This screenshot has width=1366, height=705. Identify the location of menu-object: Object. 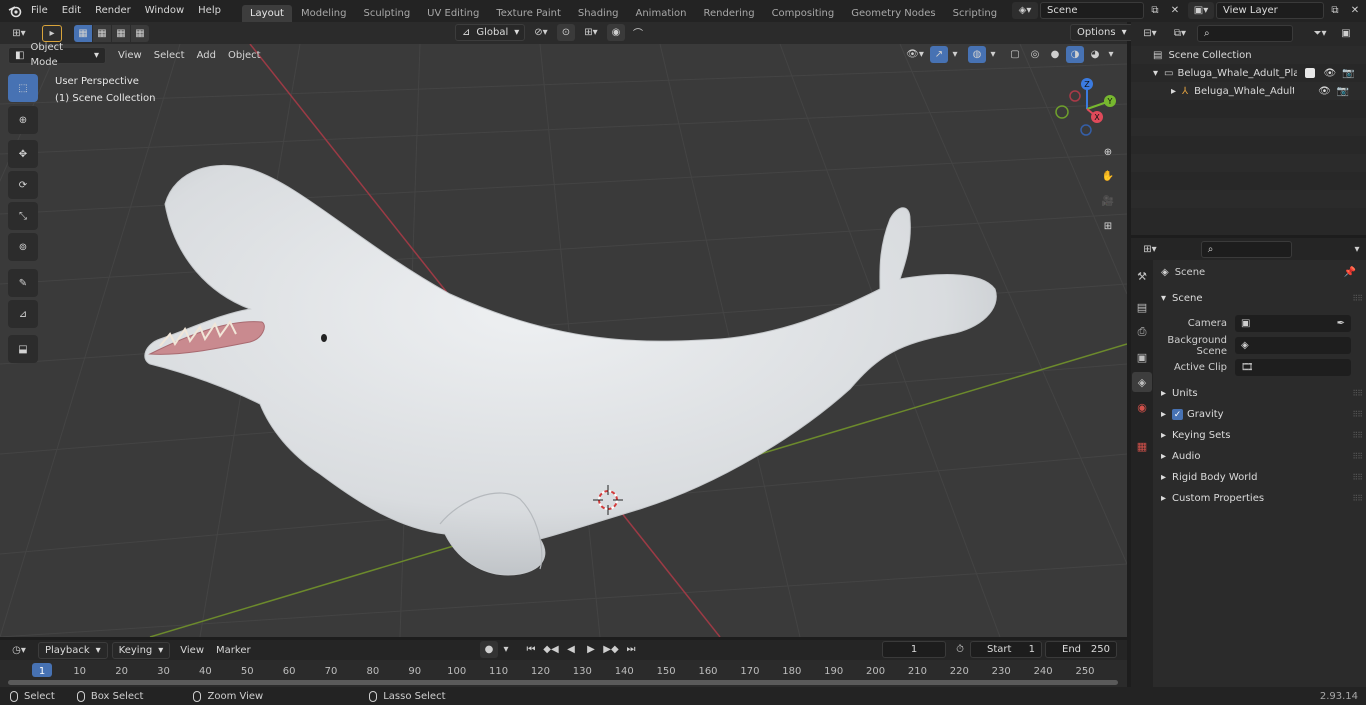
(244, 55).